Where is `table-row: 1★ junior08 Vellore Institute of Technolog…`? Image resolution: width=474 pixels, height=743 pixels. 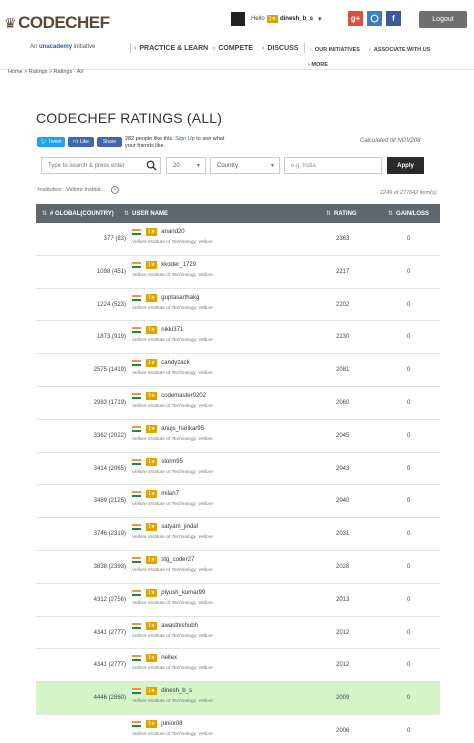
table-row: 1★ junior08 Vellore Institute of Technolog… is located at coordinates (238, 729).